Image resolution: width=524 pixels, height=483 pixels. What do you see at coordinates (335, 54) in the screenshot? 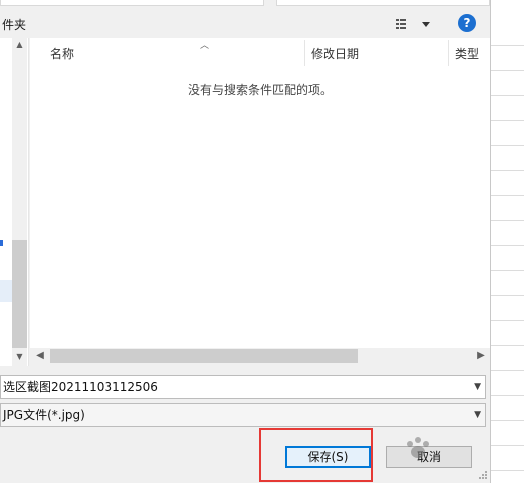
I see `column-header-date: 修改日期` at bounding box center [335, 54].